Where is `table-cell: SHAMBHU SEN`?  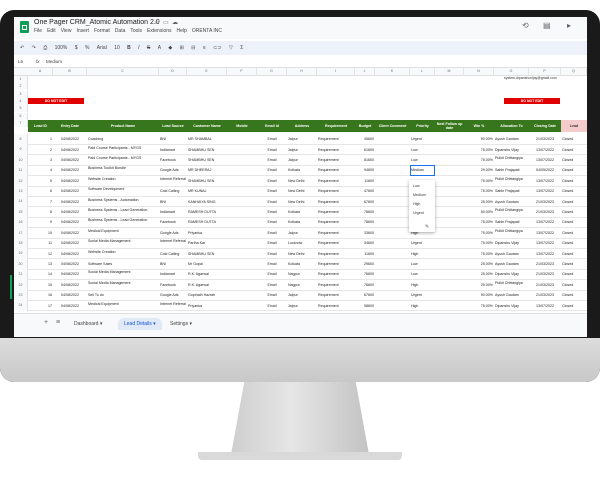
table-cell: SHAMBHU SEN is located at coordinates (207, 181).